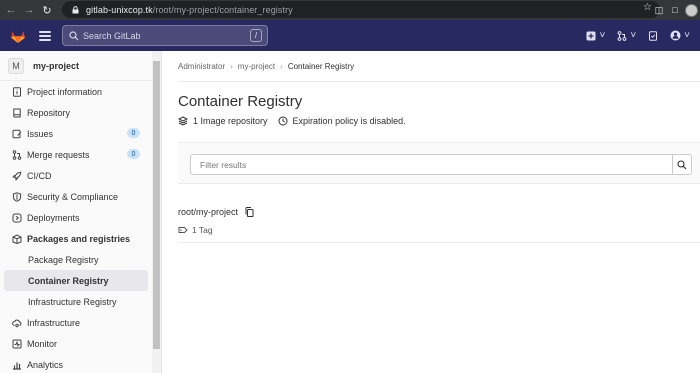  I want to click on search-placeholder: Search GitLab, so click(112, 35).